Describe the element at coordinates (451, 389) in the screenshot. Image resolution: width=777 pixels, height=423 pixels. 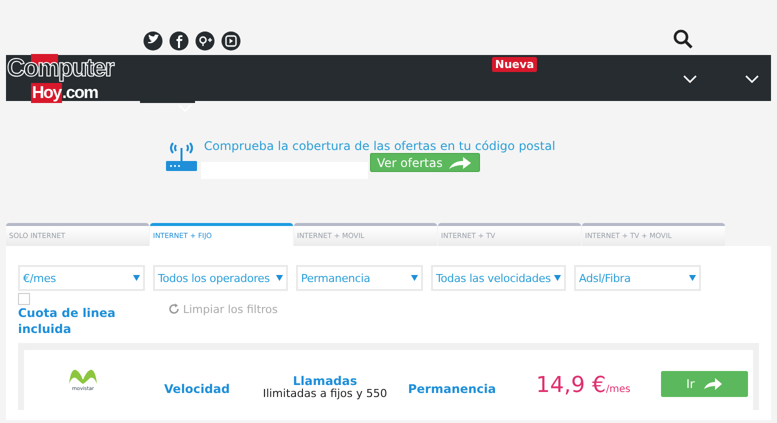
I see `commitment-label: Permanencia` at that location.